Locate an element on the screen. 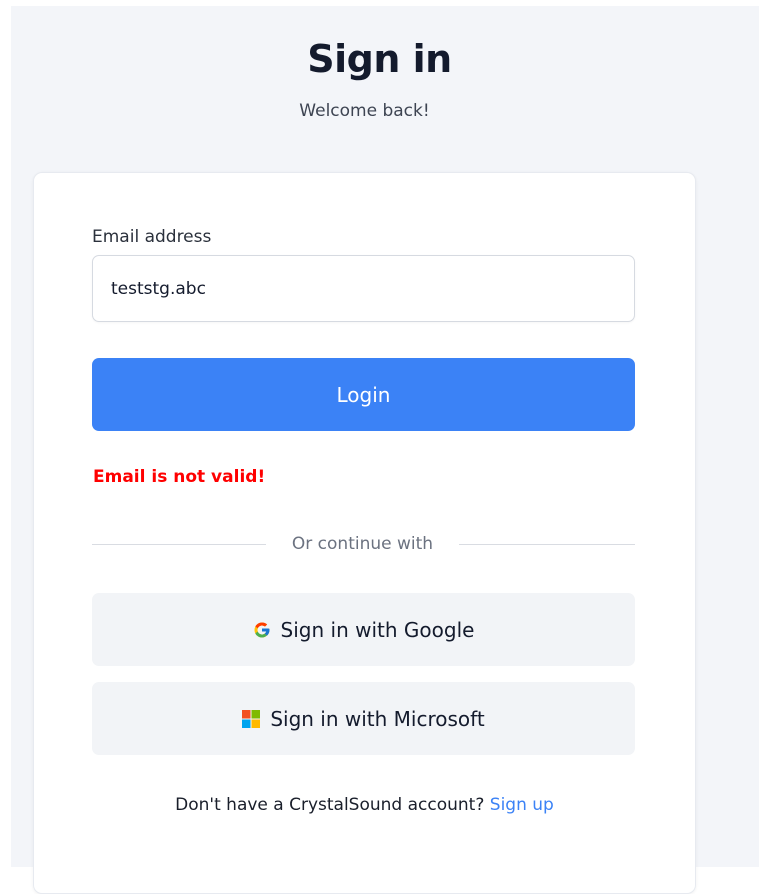  divider-line-left is located at coordinates (179, 544).